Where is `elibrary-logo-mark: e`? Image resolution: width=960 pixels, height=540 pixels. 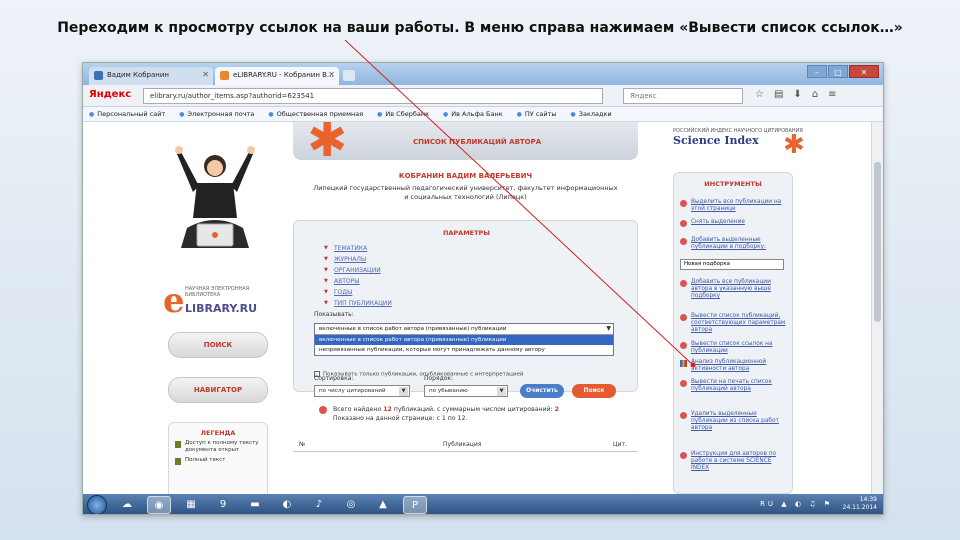
elibrary-logo-mark: e is located at coordinates (174, 301).